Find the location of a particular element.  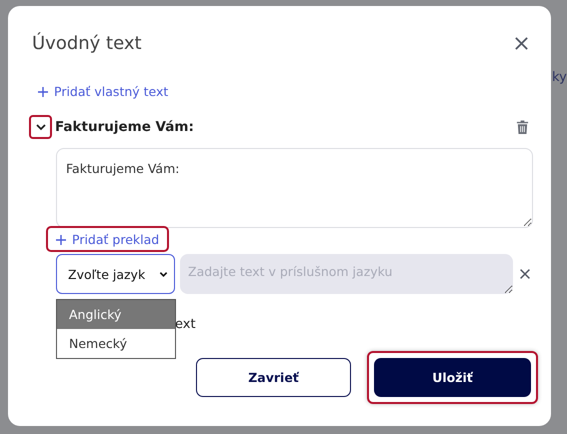

save-button: Uložiť is located at coordinates (452, 377).